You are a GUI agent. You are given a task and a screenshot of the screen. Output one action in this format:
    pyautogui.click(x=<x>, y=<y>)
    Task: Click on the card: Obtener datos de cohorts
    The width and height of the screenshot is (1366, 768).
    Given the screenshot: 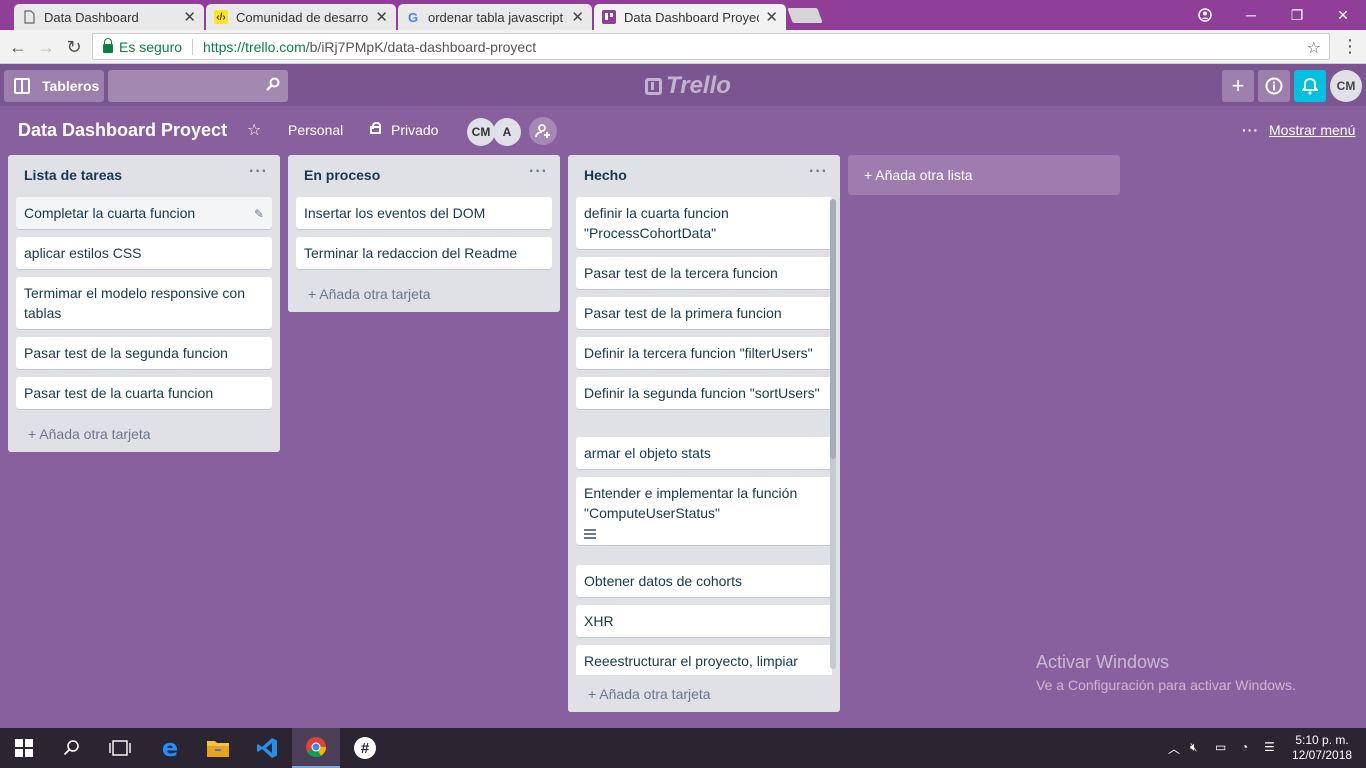 What is the action you would take?
    pyautogui.click(x=704, y=581)
    